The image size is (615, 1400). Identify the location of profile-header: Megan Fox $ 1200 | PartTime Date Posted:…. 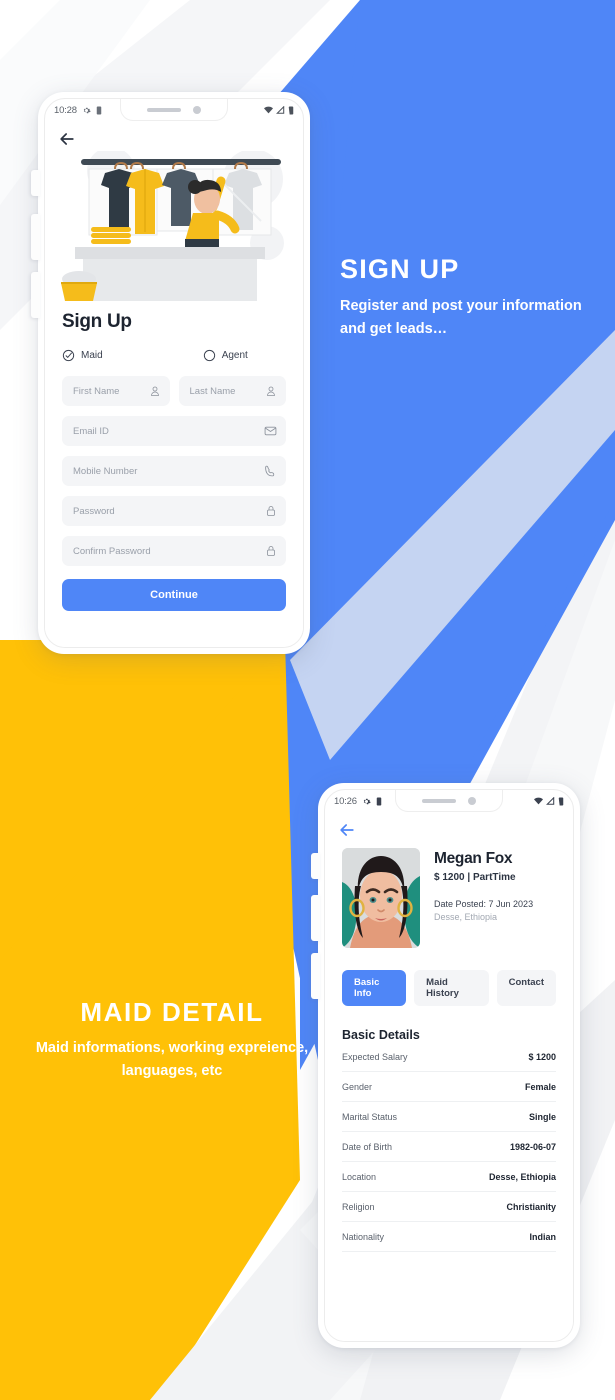
(449, 898).